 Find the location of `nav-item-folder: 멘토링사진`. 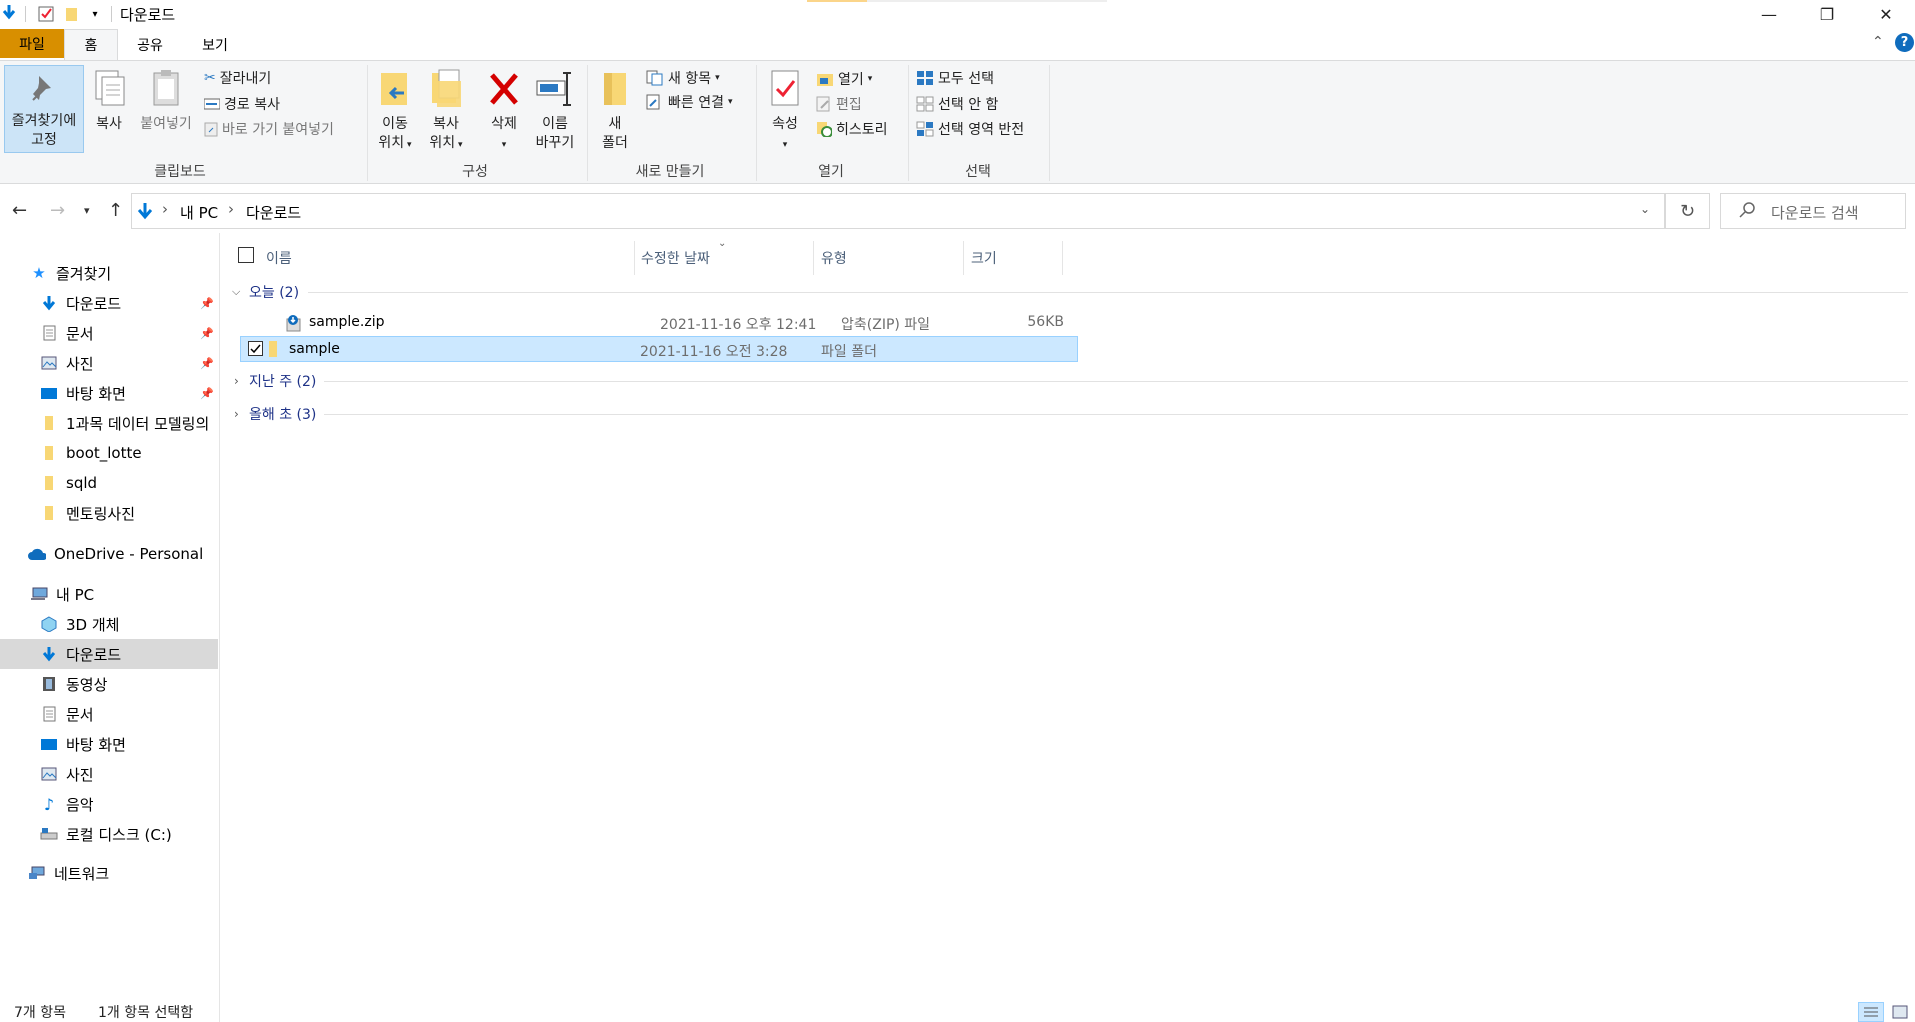

nav-item-folder: 멘토링사진 is located at coordinates (109, 513).